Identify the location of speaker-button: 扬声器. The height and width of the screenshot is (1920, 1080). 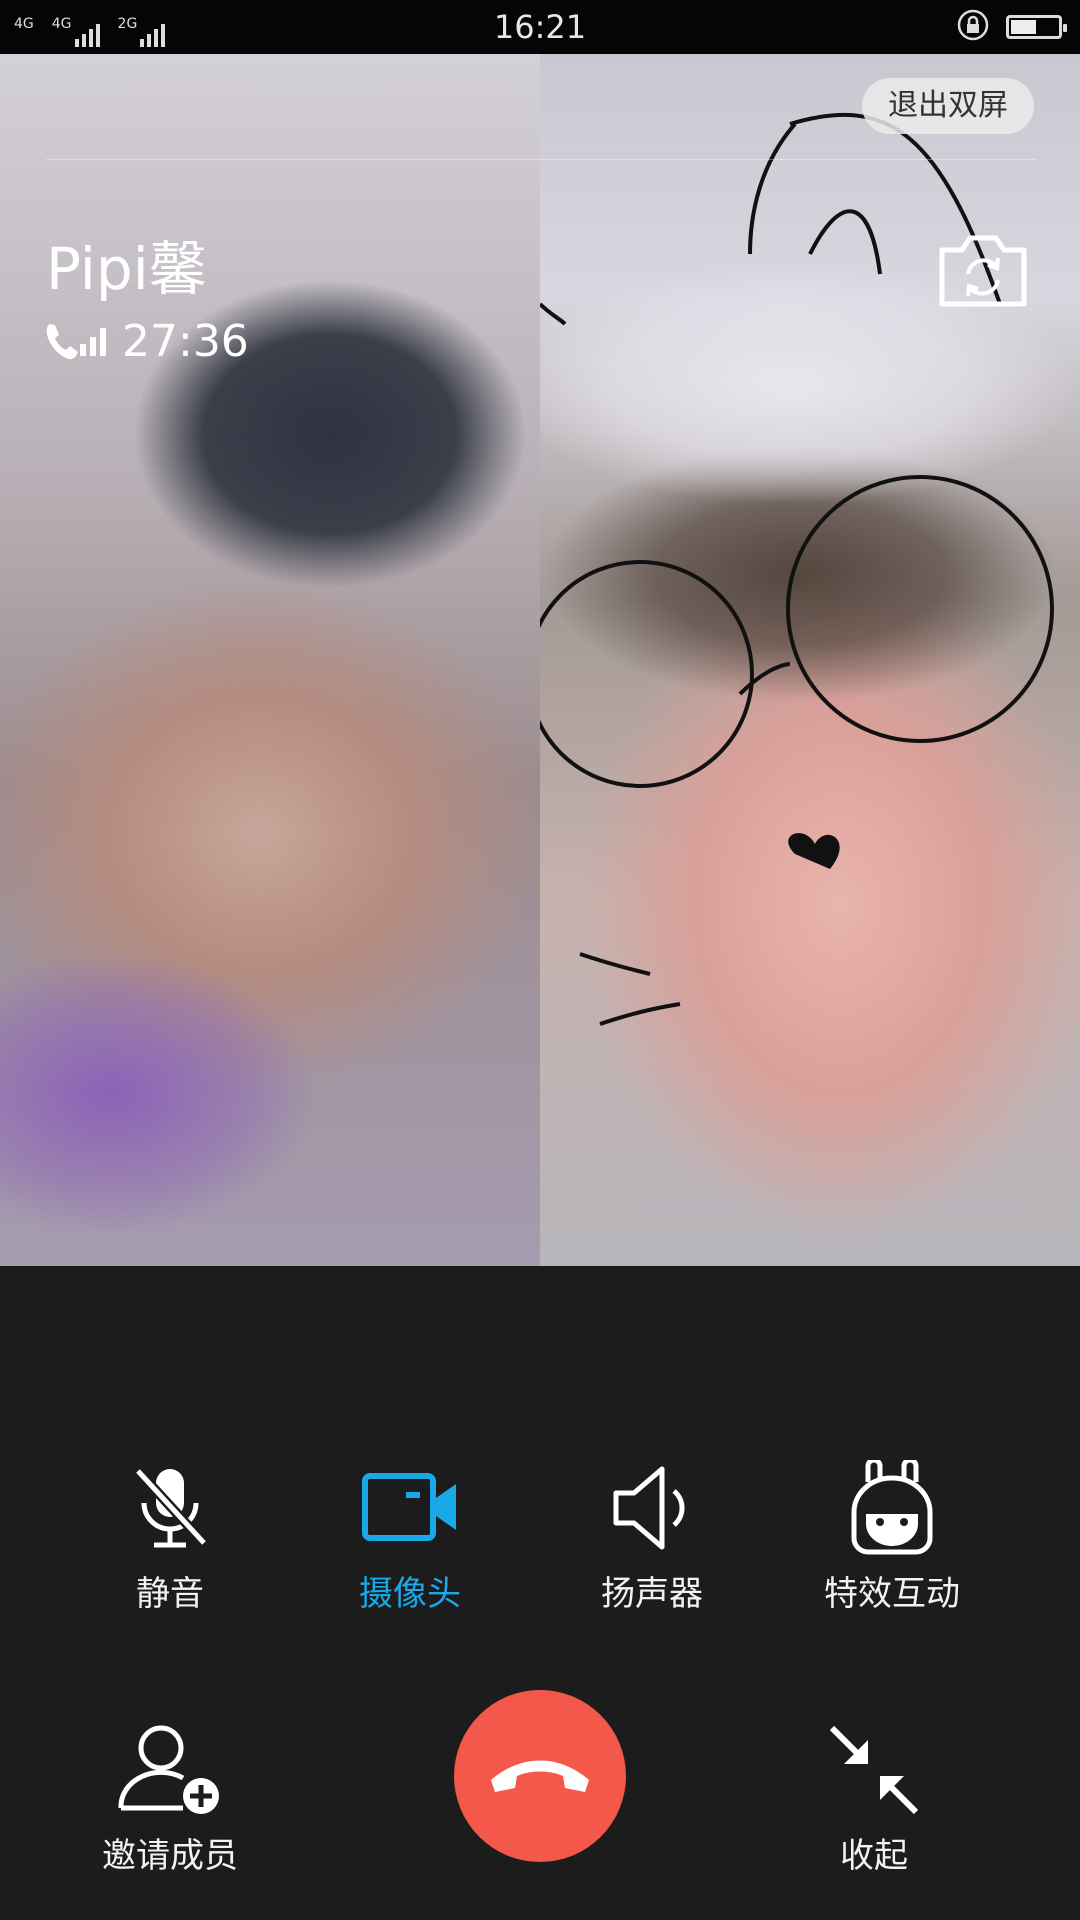
(652, 1537).